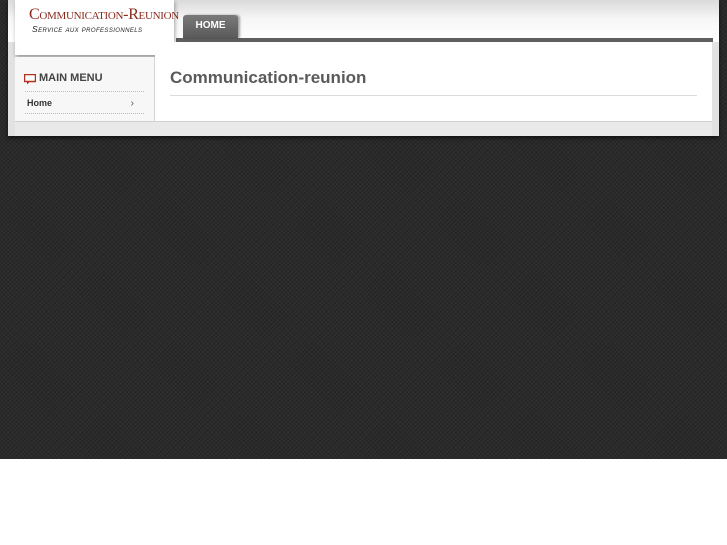  What do you see at coordinates (363, 128) in the screenshot?
I see `content-footer-strip` at bounding box center [363, 128].